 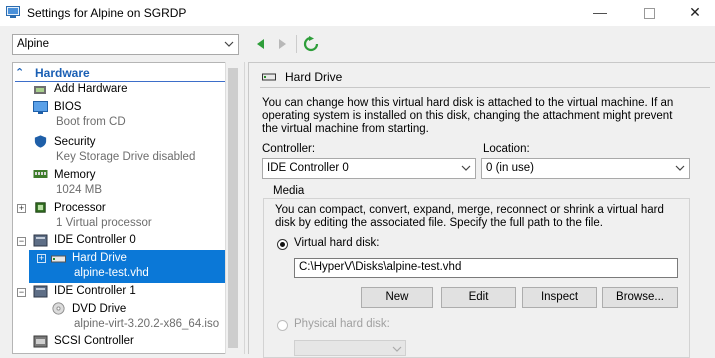 I want to click on expand-processor-toggle: +, so click(x=21, y=208).